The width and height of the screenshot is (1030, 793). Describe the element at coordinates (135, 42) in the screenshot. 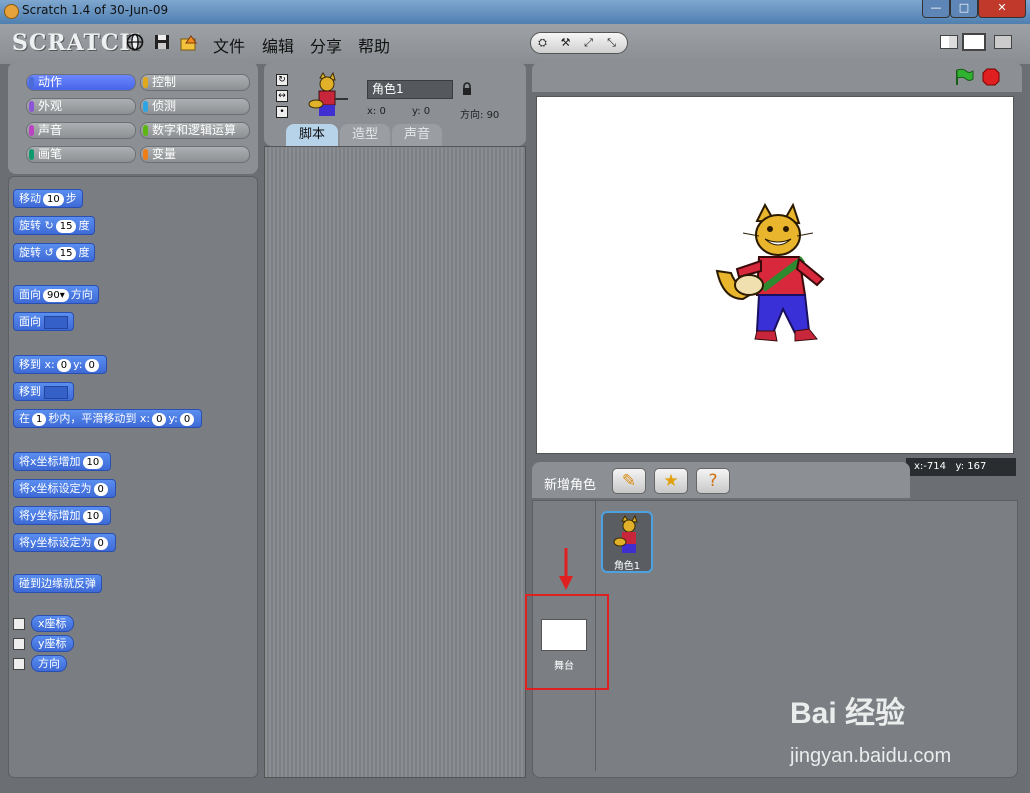

I see `globe-icon` at that location.